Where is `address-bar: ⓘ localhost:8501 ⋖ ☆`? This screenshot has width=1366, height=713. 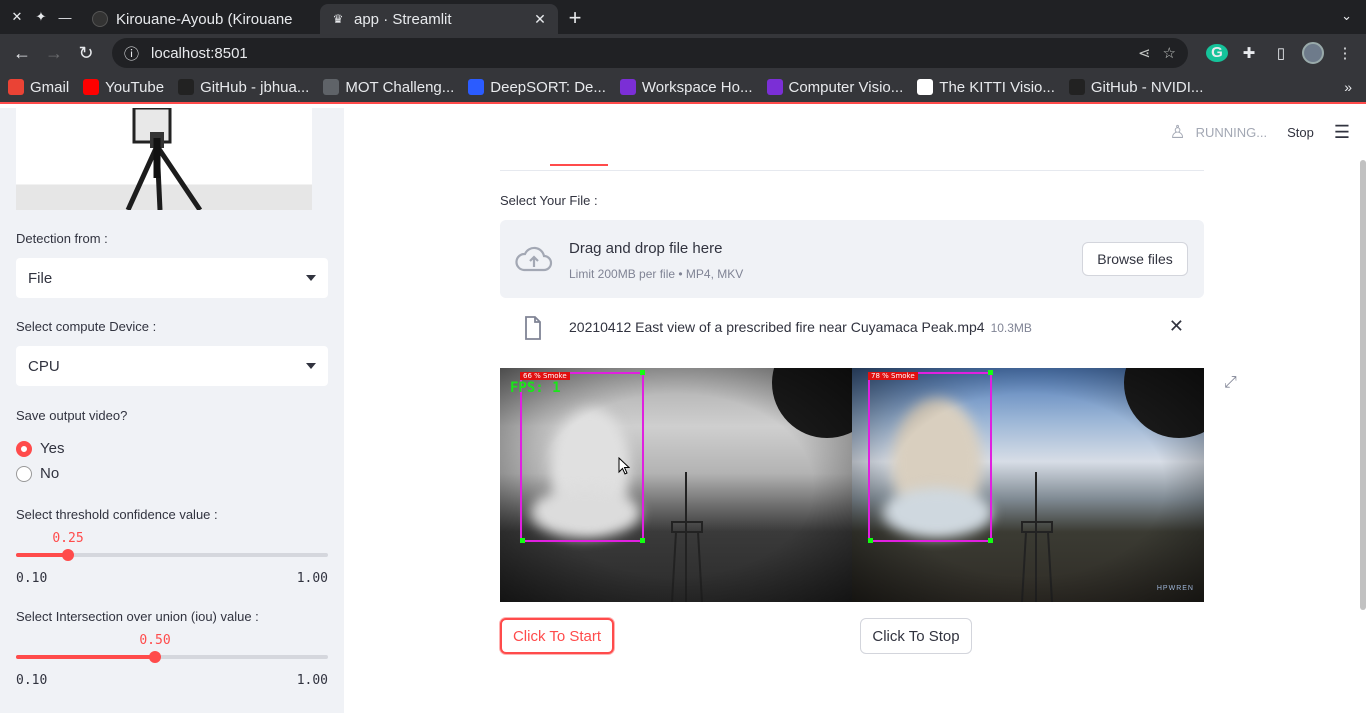 address-bar: ⓘ localhost:8501 ⋖ ☆ is located at coordinates (650, 53).